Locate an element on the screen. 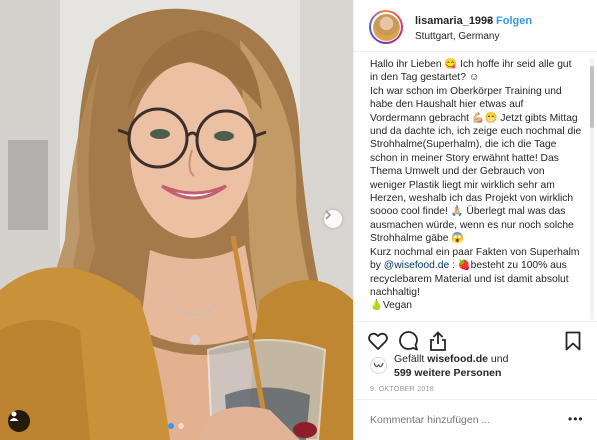 This screenshot has height=440, width=597. comment-input is located at coordinates (460, 420).